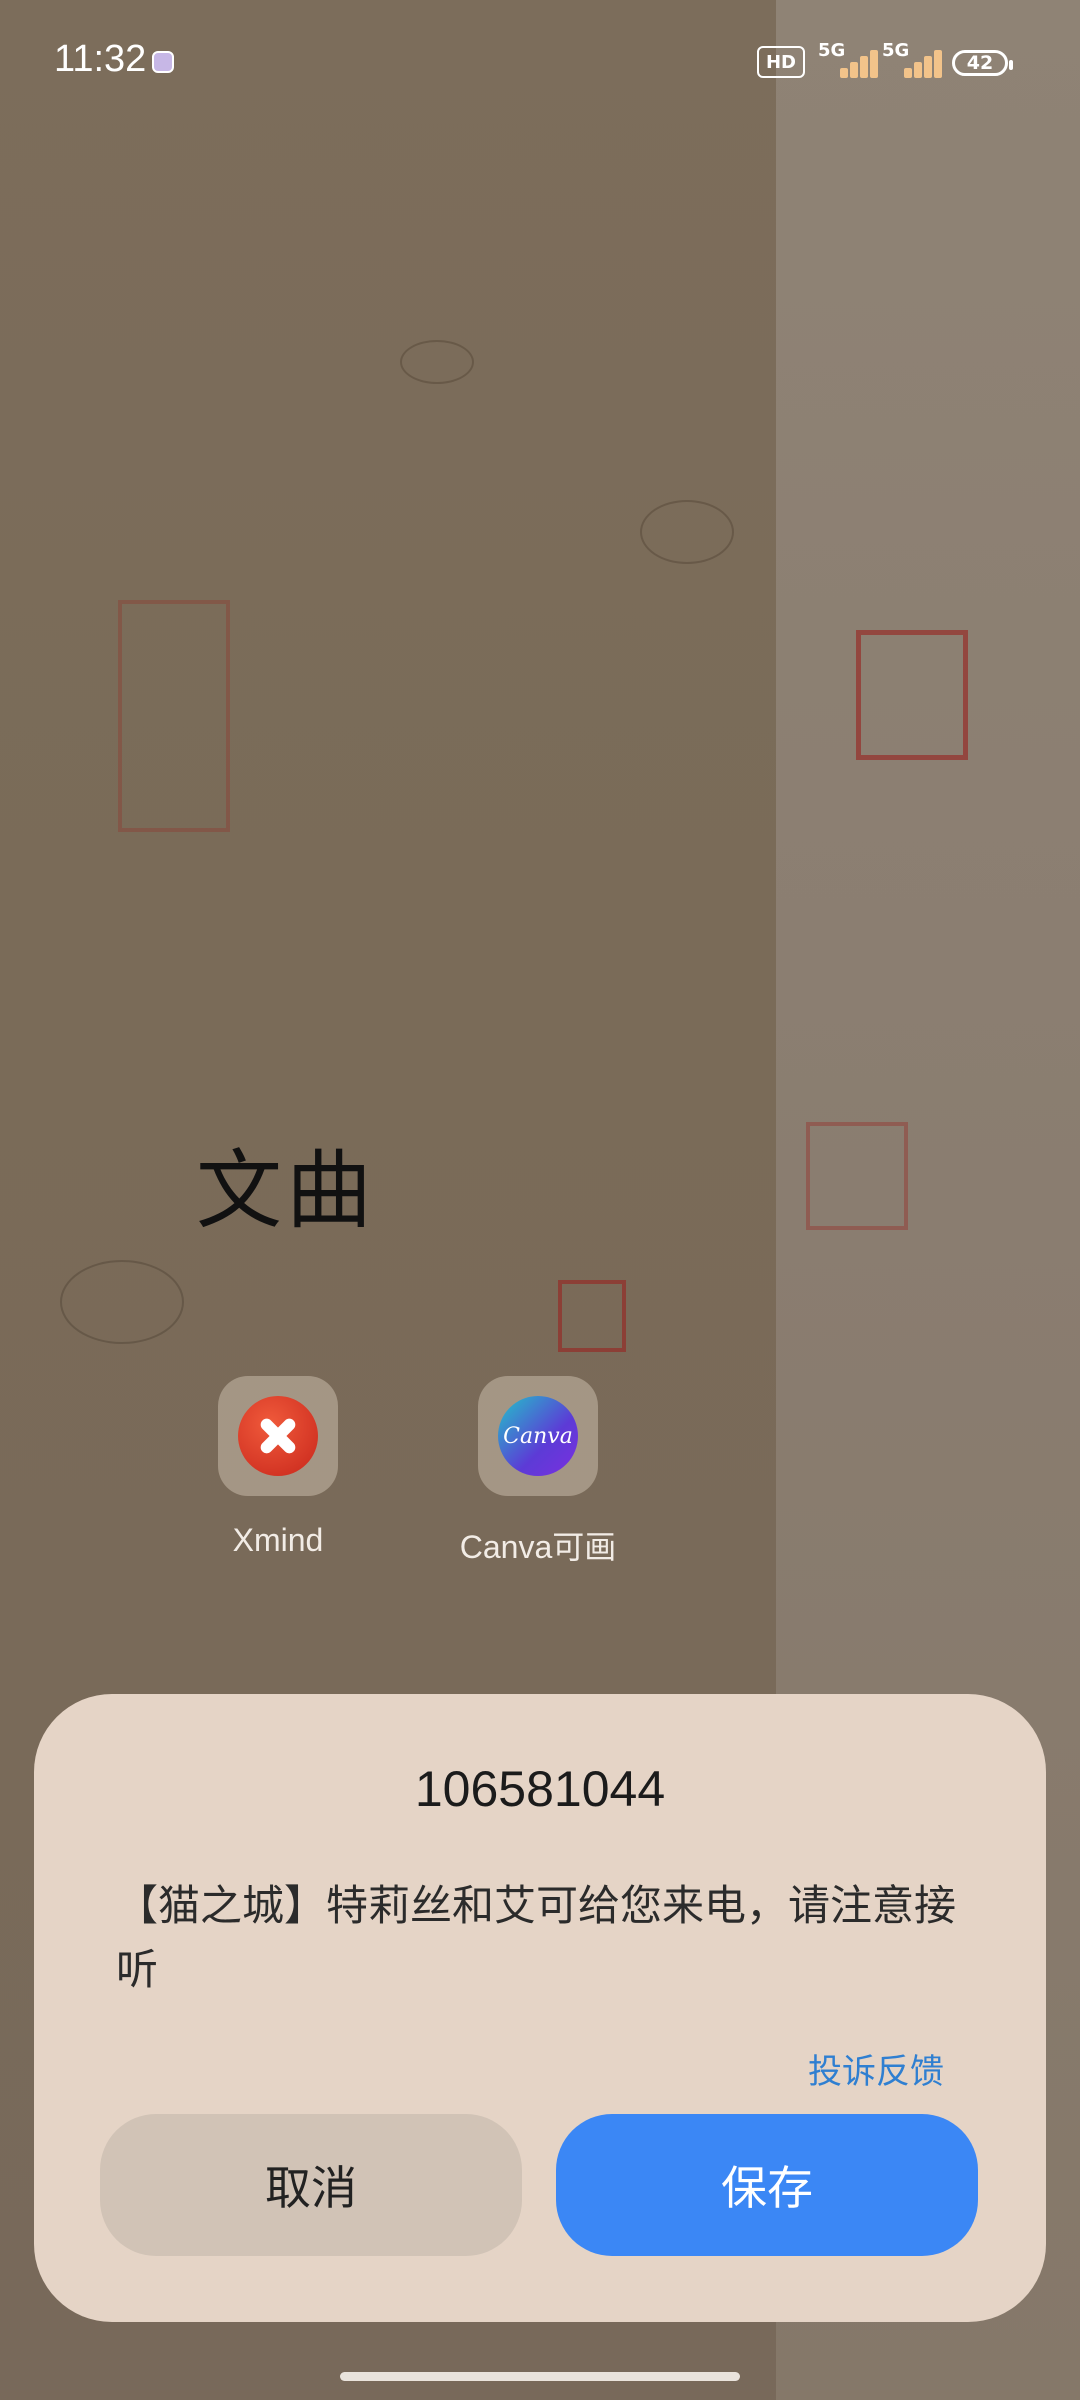 This screenshot has width=1080, height=2400. Describe the element at coordinates (163, 62) in the screenshot. I see `notification-app-icon` at that location.